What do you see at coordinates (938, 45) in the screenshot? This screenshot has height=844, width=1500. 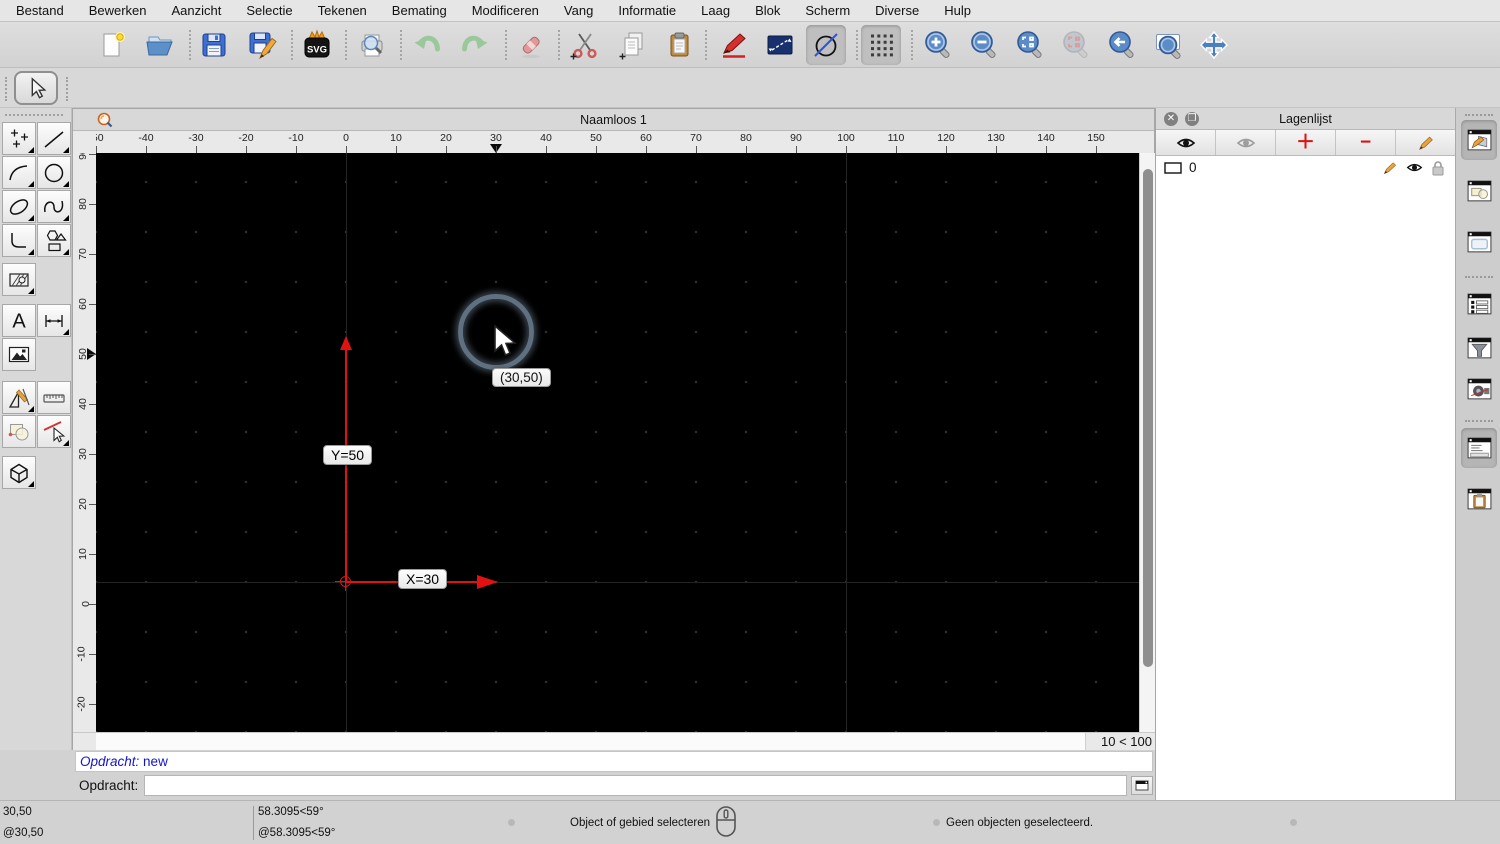 I see `zoom-in-button` at bounding box center [938, 45].